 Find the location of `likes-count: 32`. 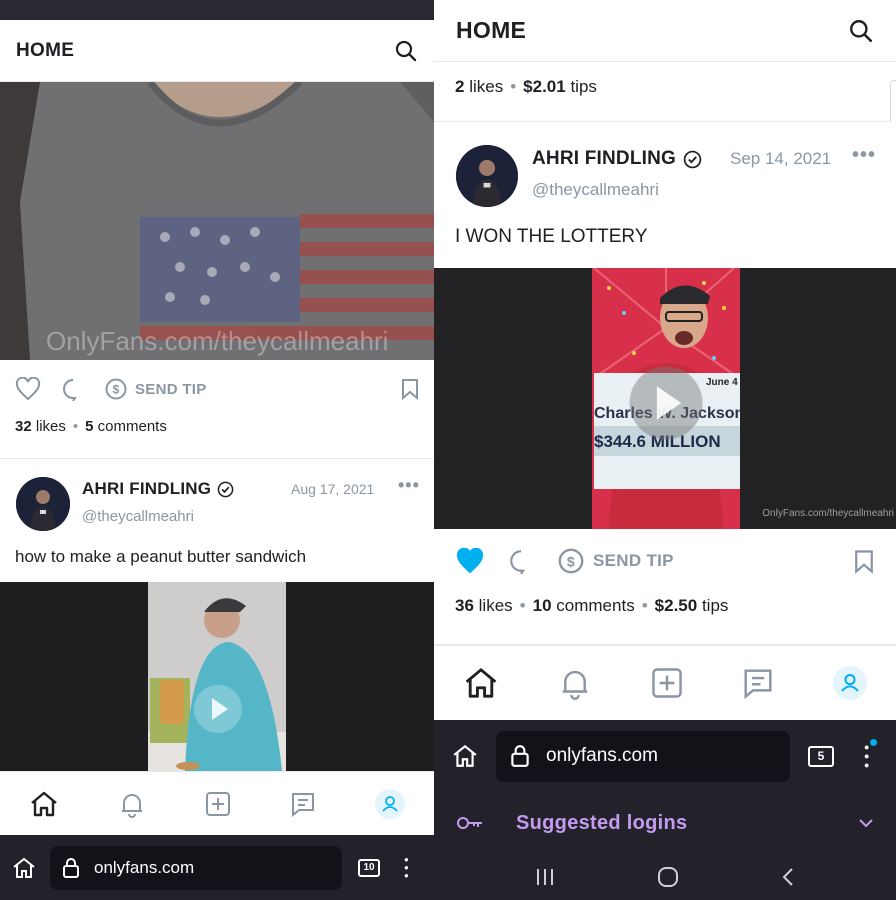

likes-count: 32 is located at coordinates (23, 426).